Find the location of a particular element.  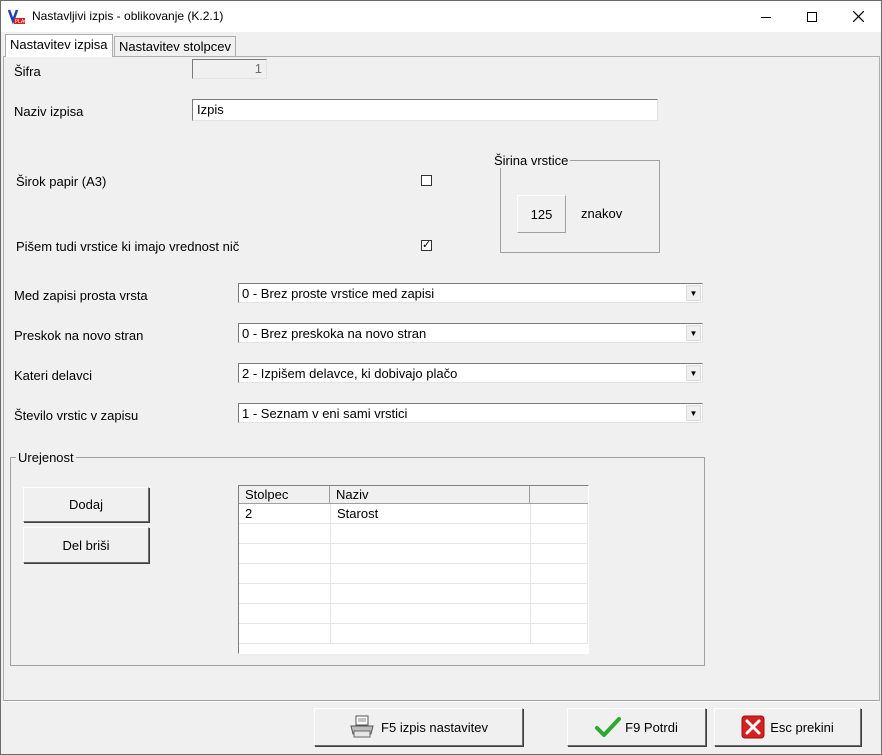

table-cell-stolpec: 2 is located at coordinates (285, 514).